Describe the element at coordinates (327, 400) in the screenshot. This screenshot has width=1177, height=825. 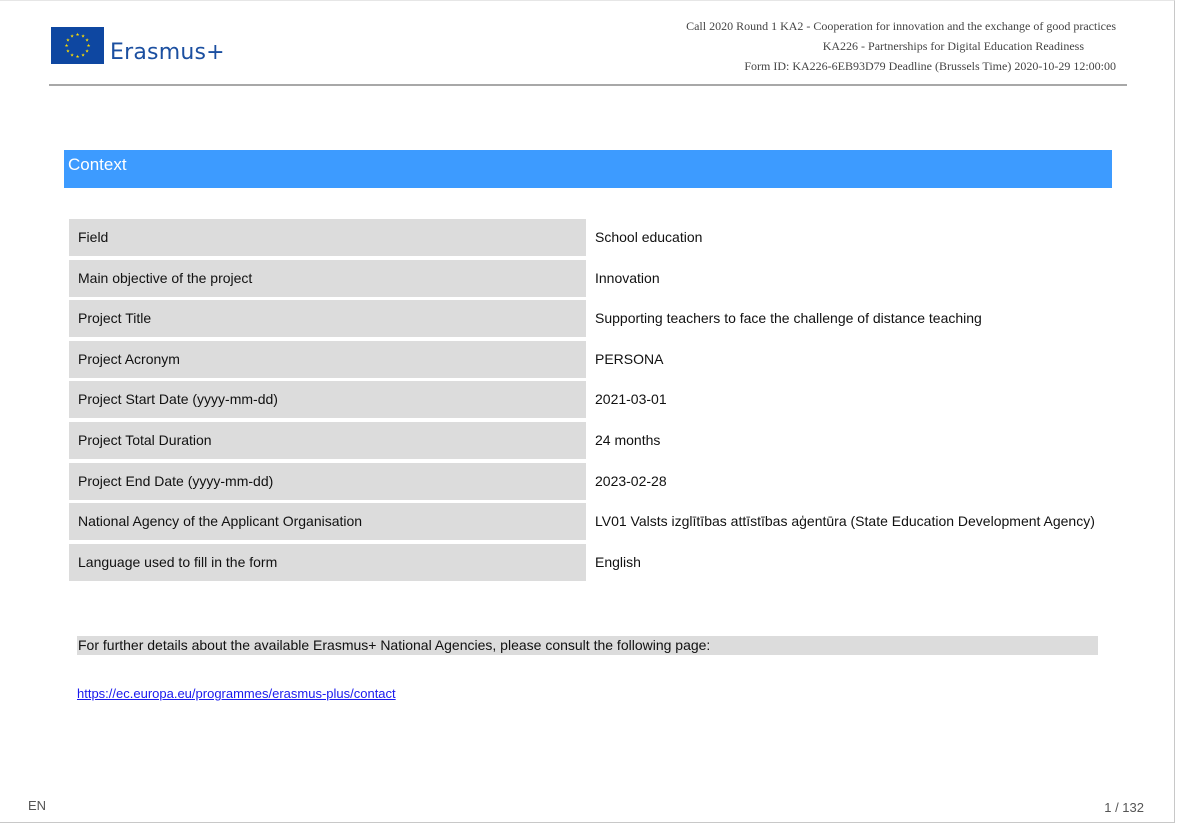
I see `row-label: Project Start Date (yyyy-mm-dd)` at that location.